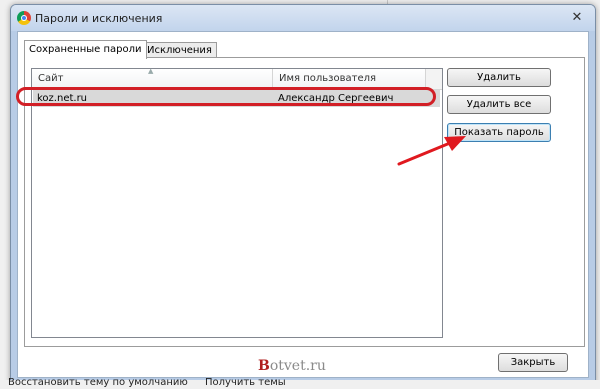 Image resolution: width=600 pixels, height=389 pixels. I want to click on tab-saved-passwords: Сохраненные пароли, so click(85, 49).